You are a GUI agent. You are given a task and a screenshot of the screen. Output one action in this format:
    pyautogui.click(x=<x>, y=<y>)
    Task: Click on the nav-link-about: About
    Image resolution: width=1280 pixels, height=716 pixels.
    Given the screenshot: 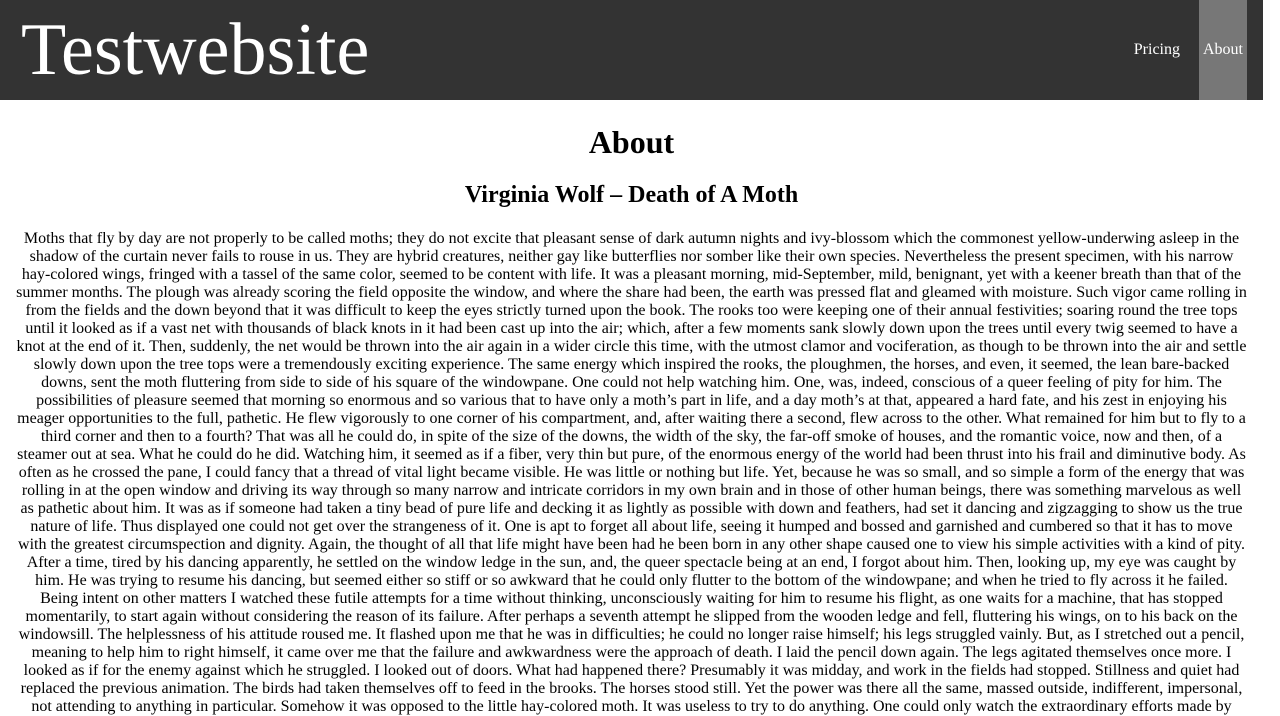 What is the action you would take?
    pyautogui.click(x=1223, y=50)
    